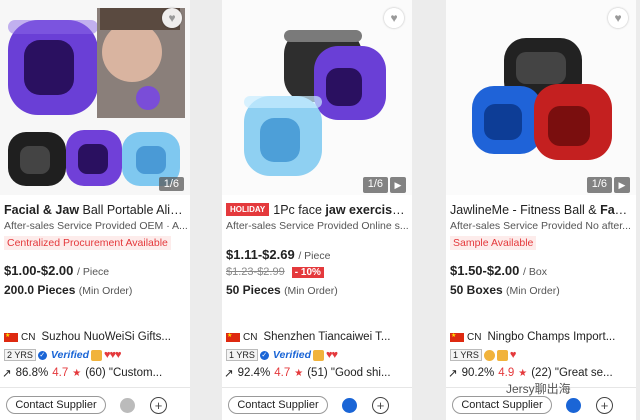  I want to click on title-keyword: Facial & Jaw, so click(42, 210).